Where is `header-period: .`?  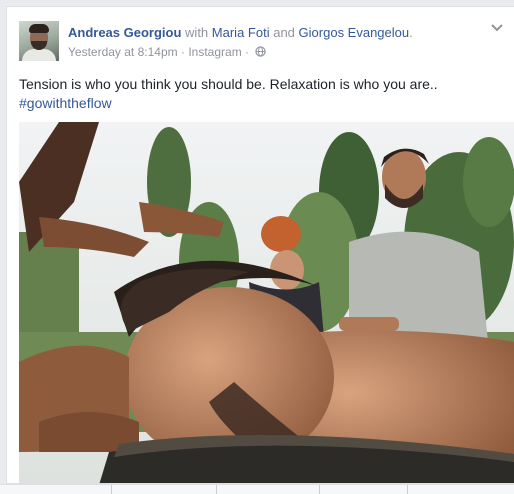 header-period: . is located at coordinates (411, 32).